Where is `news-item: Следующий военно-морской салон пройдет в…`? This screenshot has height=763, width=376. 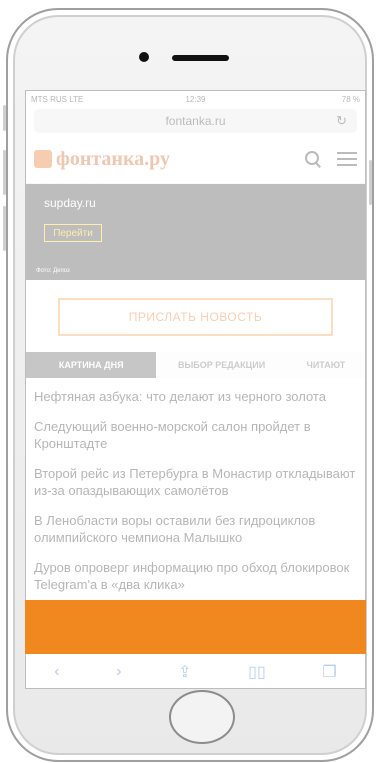 news-item: Следующий военно-морской салон пройдет в… is located at coordinates (195, 435).